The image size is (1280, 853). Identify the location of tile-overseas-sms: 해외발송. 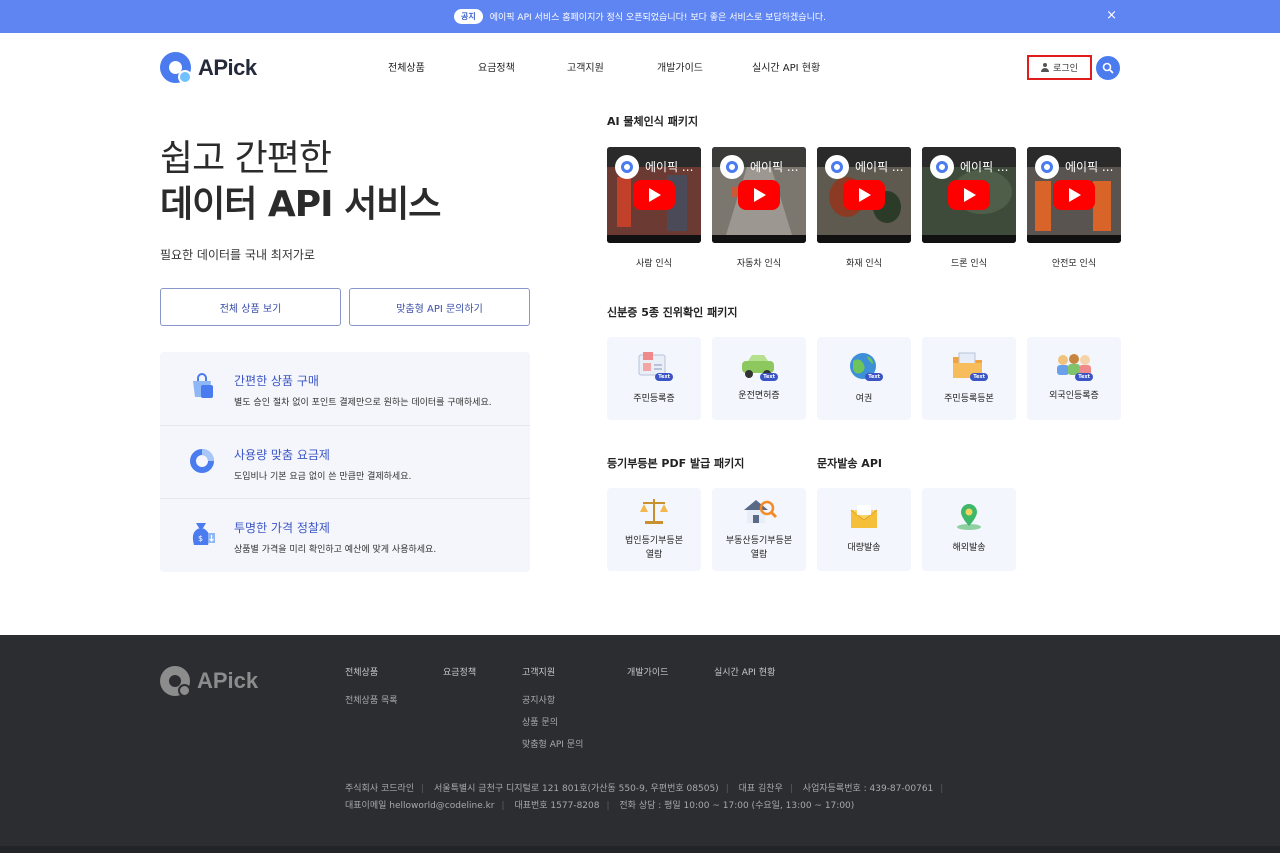
(969, 529).